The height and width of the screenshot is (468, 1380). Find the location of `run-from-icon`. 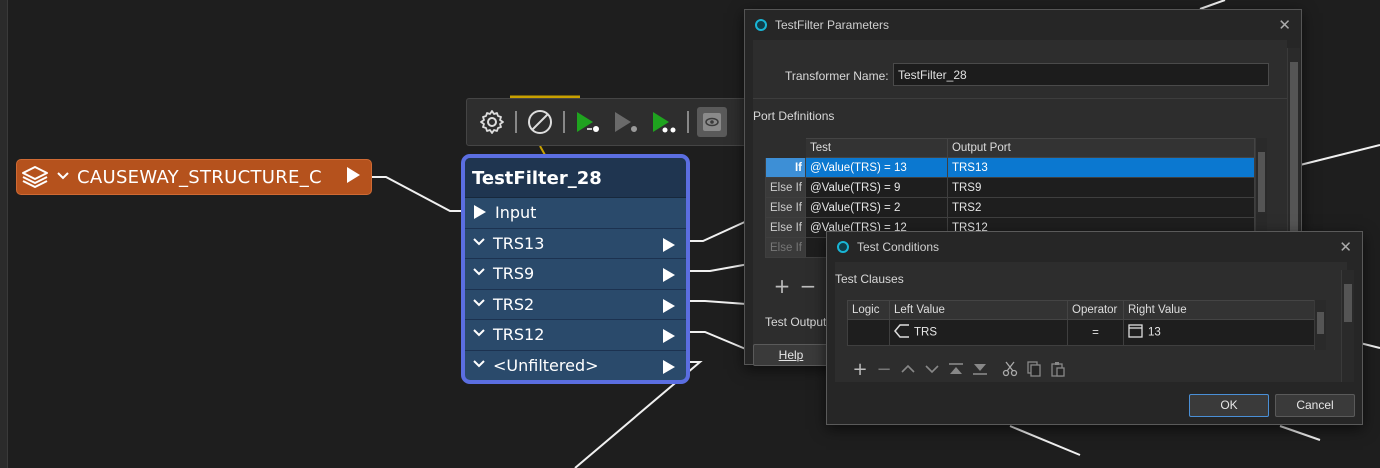

run-from-icon is located at coordinates (626, 122).